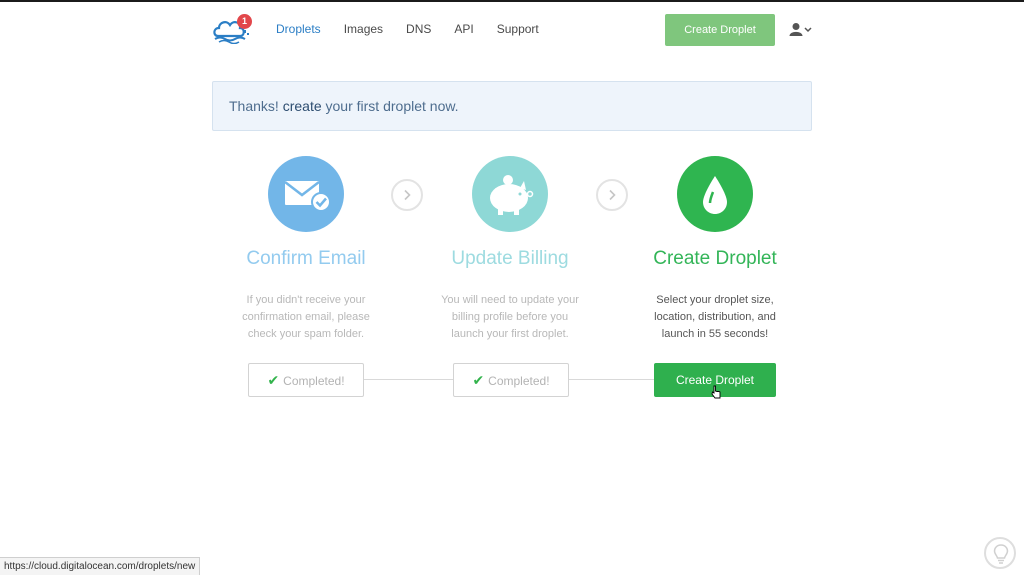 The image size is (1024, 575). What do you see at coordinates (518, 29) in the screenshot?
I see `nav-support: Support` at bounding box center [518, 29].